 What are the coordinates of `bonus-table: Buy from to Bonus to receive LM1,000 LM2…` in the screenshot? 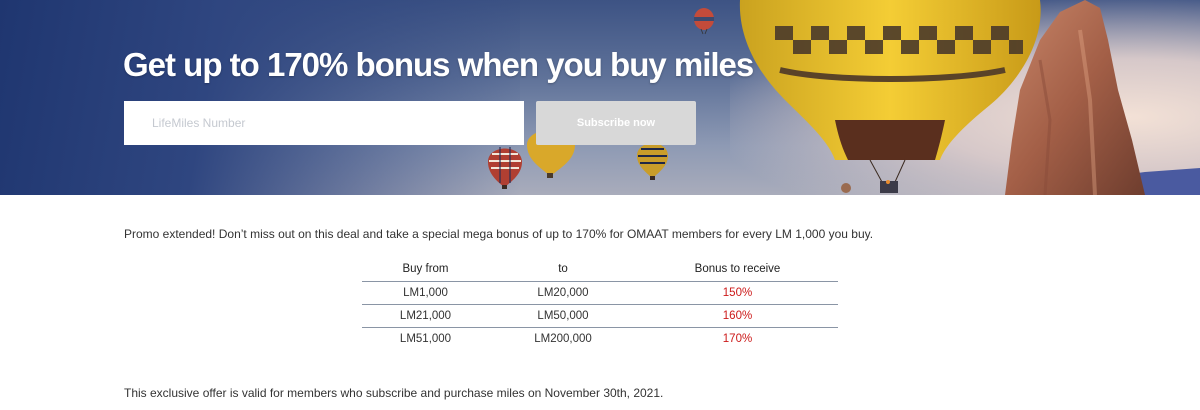 It's located at (600, 304).